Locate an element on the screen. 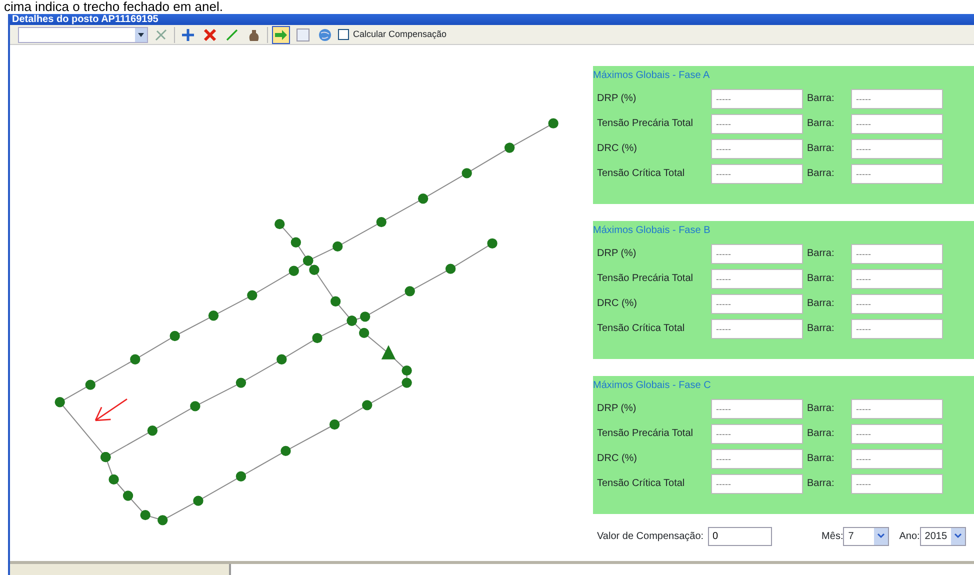 Image resolution: width=974 pixels, height=575 pixels. arrow-right-tool-button is located at coordinates (281, 35).